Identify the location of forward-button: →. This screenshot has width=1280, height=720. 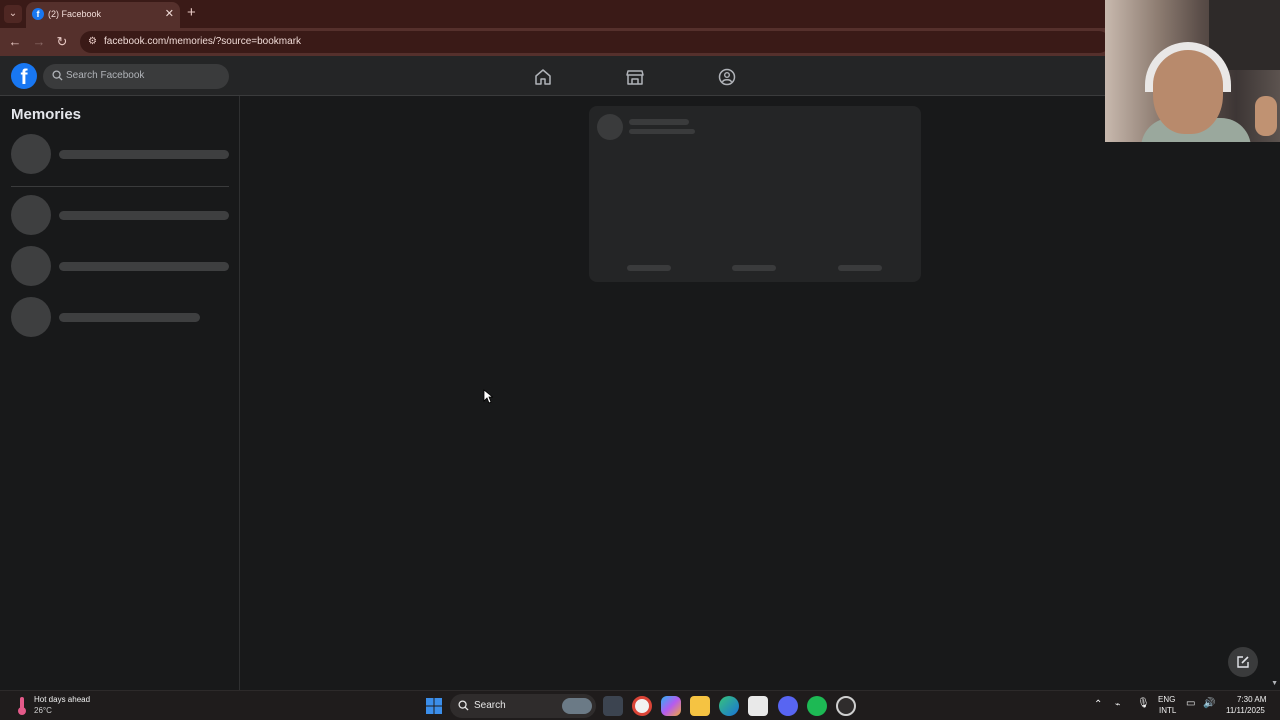
(39, 41).